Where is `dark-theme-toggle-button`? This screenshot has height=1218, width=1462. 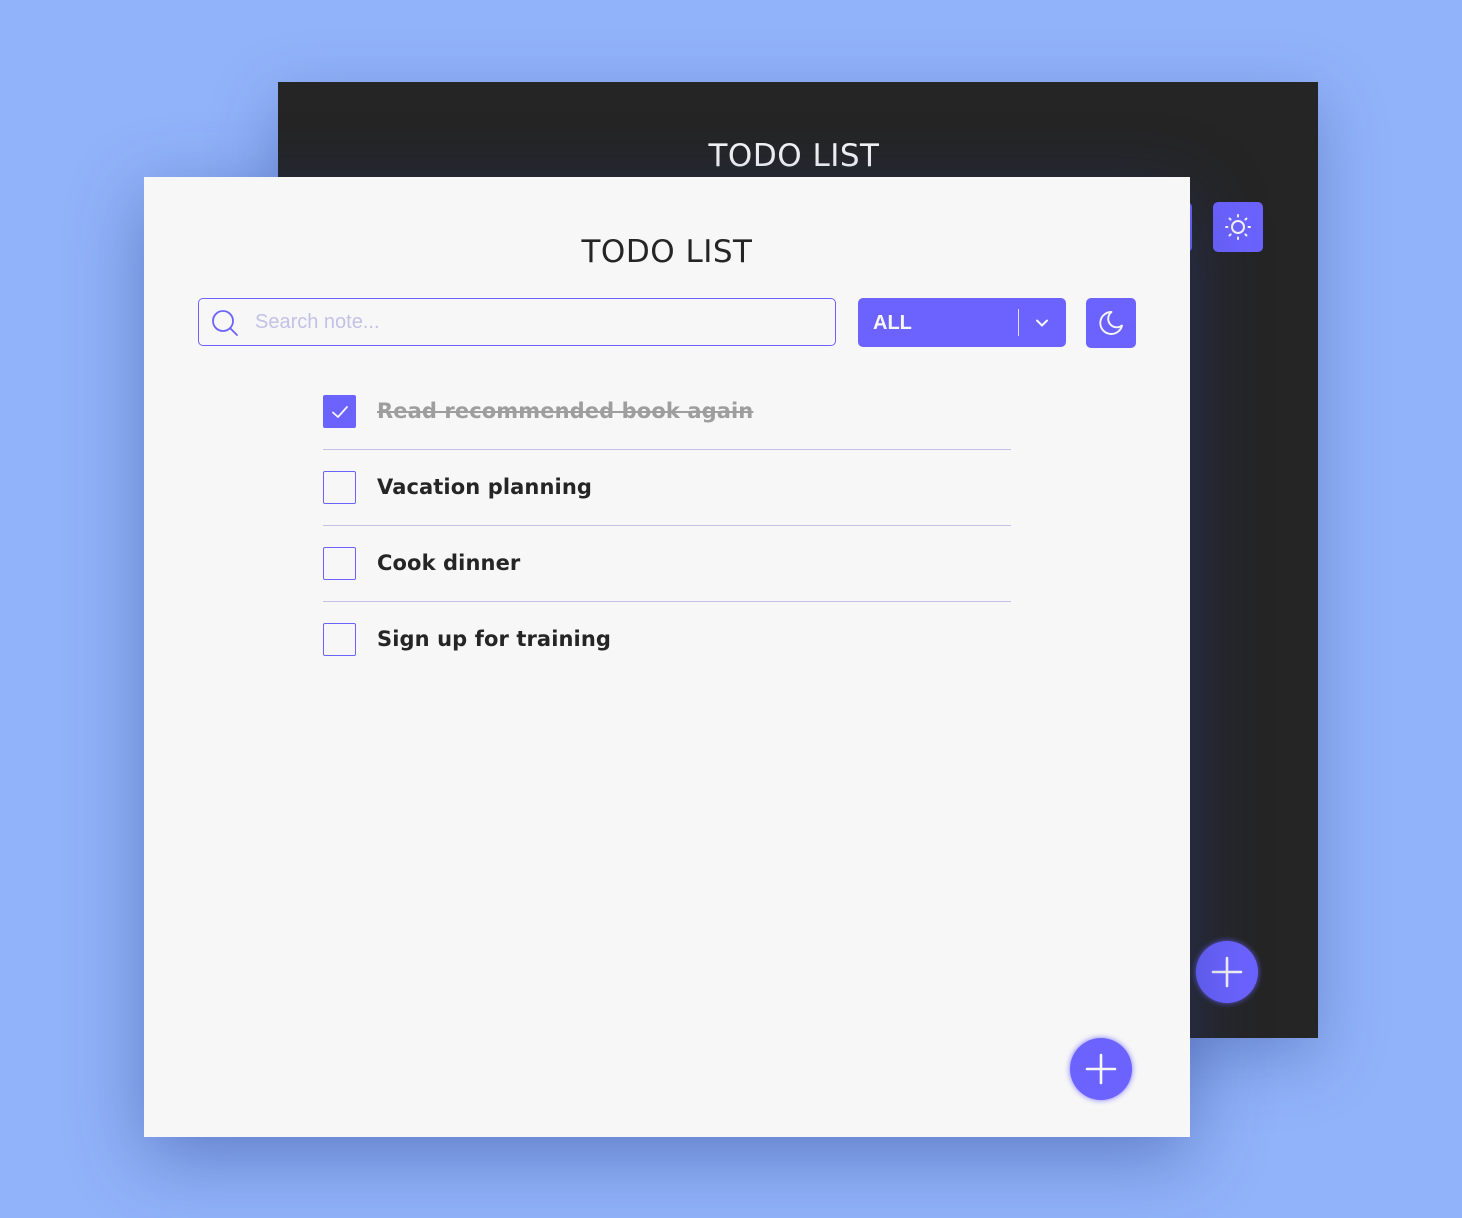 dark-theme-toggle-button is located at coordinates (1238, 227).